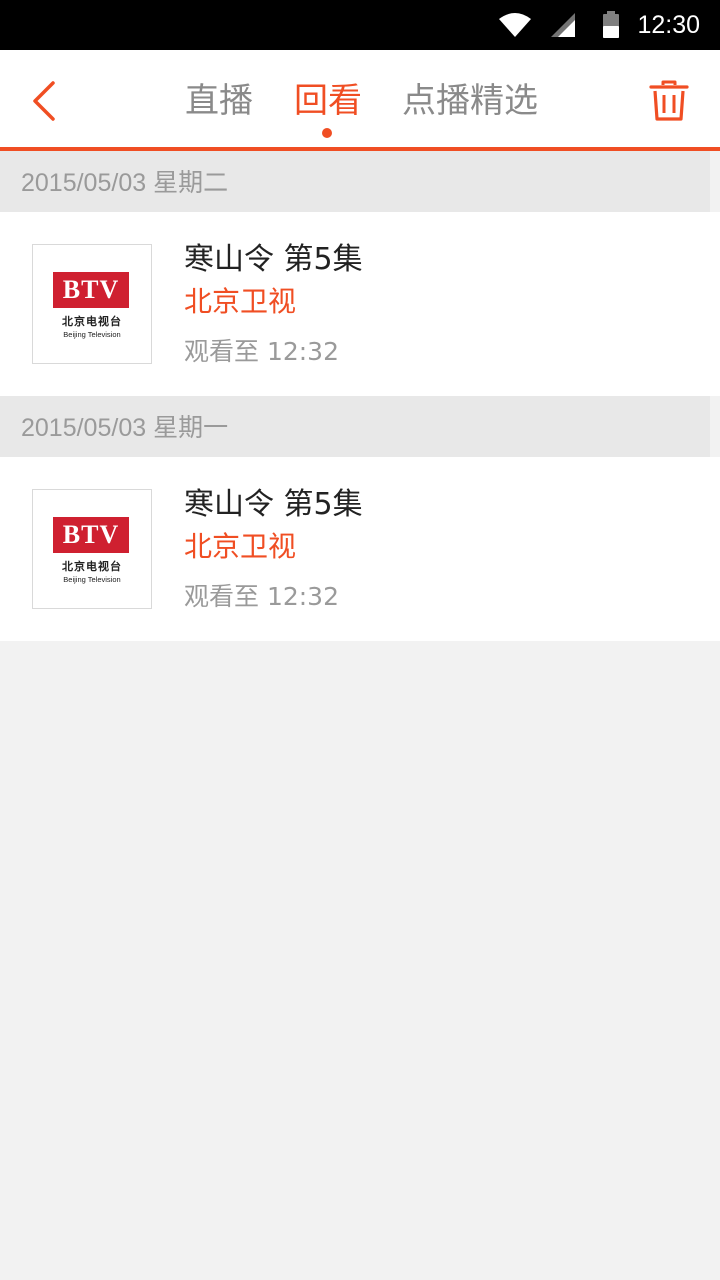 The width and height of the screenshot is (720, 1280). I want to click on wifi-icon, so click(515, 25).